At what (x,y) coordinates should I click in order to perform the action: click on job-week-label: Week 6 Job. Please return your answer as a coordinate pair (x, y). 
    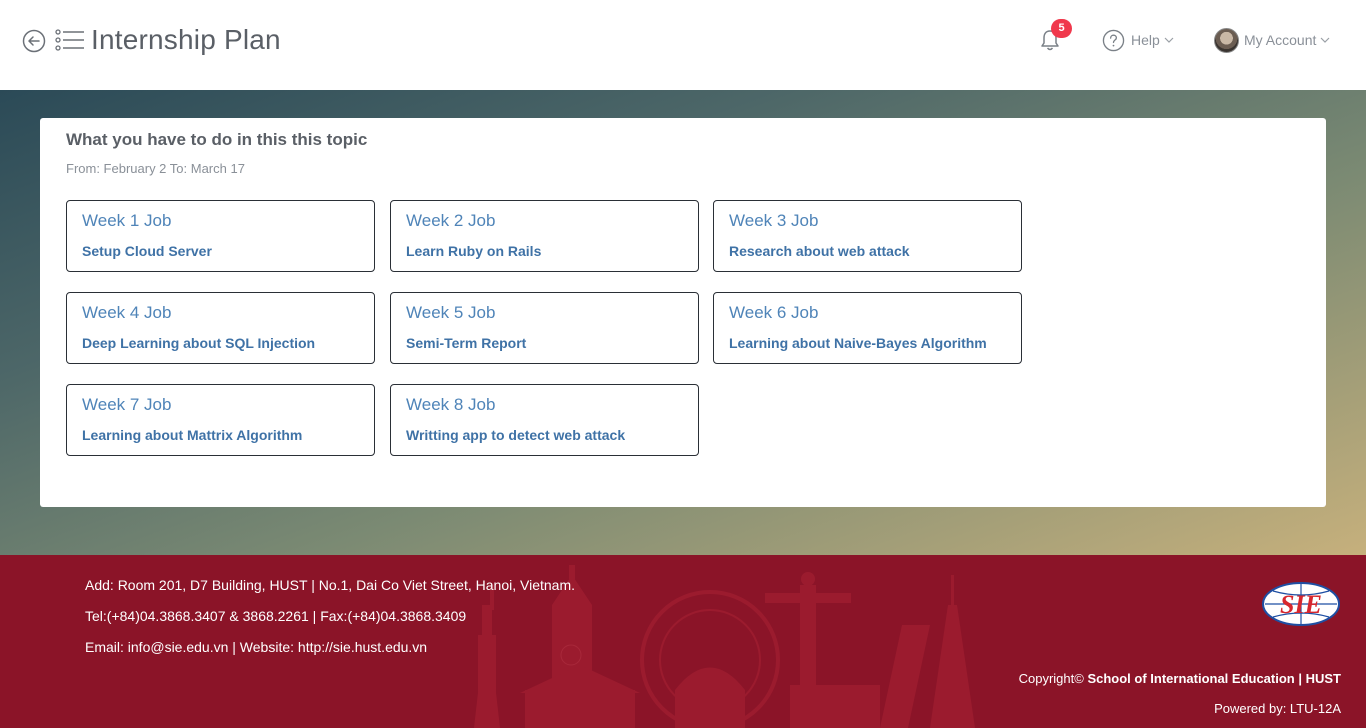
    Looking at the image, I should click on (774, 312).